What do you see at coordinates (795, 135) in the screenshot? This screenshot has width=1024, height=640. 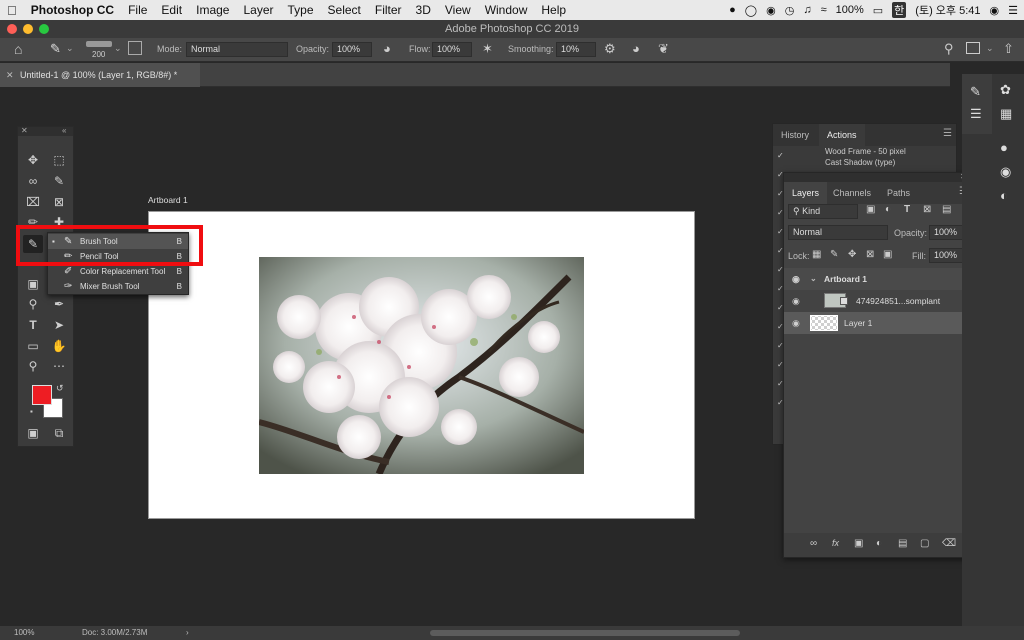 I see `tab-history: History` at bounding box center [795, 135].